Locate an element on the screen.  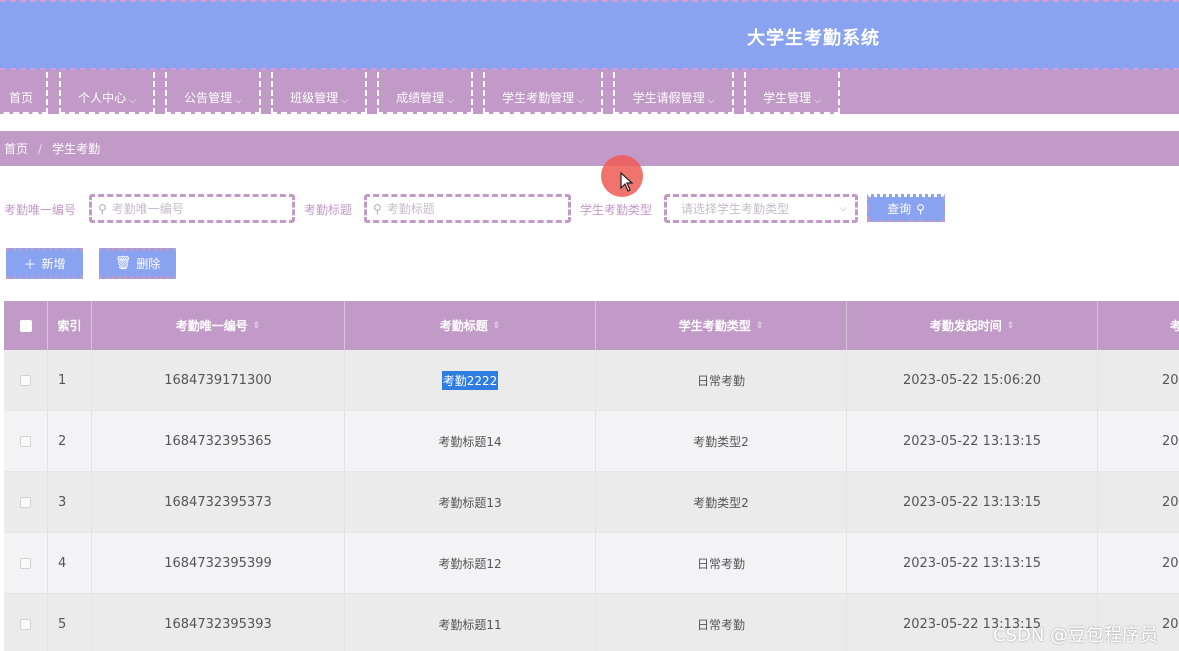
cell-start-time: 2023-05-22 15:06:20 is located at coordinates (972, 380).